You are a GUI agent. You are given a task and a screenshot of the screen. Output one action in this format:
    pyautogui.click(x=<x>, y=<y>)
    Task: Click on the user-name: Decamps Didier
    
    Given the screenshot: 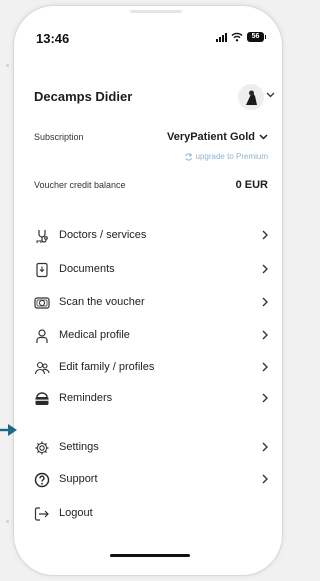 What is the action you would take?
    pyautogui.click(x=83, y=96)
    